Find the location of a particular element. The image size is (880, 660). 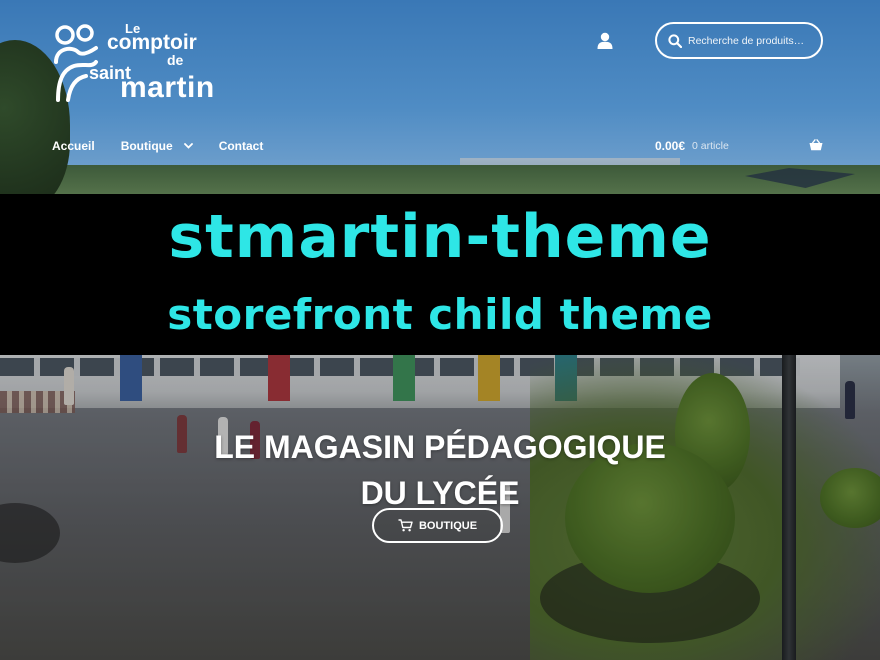

header-cart: 0.00€ 0 article is located at coordinates (739, 146).